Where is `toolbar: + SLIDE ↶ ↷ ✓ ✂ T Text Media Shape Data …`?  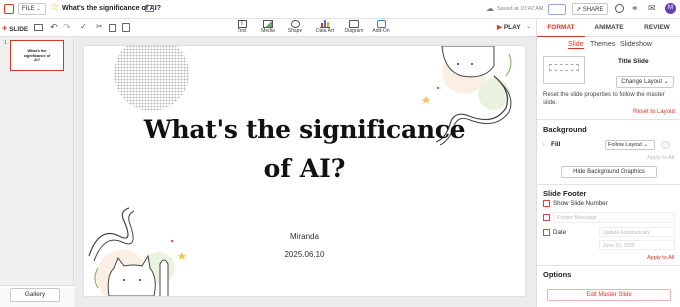 toolbar: + SLIDE ↶ ↷ ✓ ✂ T Text Media Shape Data … is located at coordinates (268, 28).